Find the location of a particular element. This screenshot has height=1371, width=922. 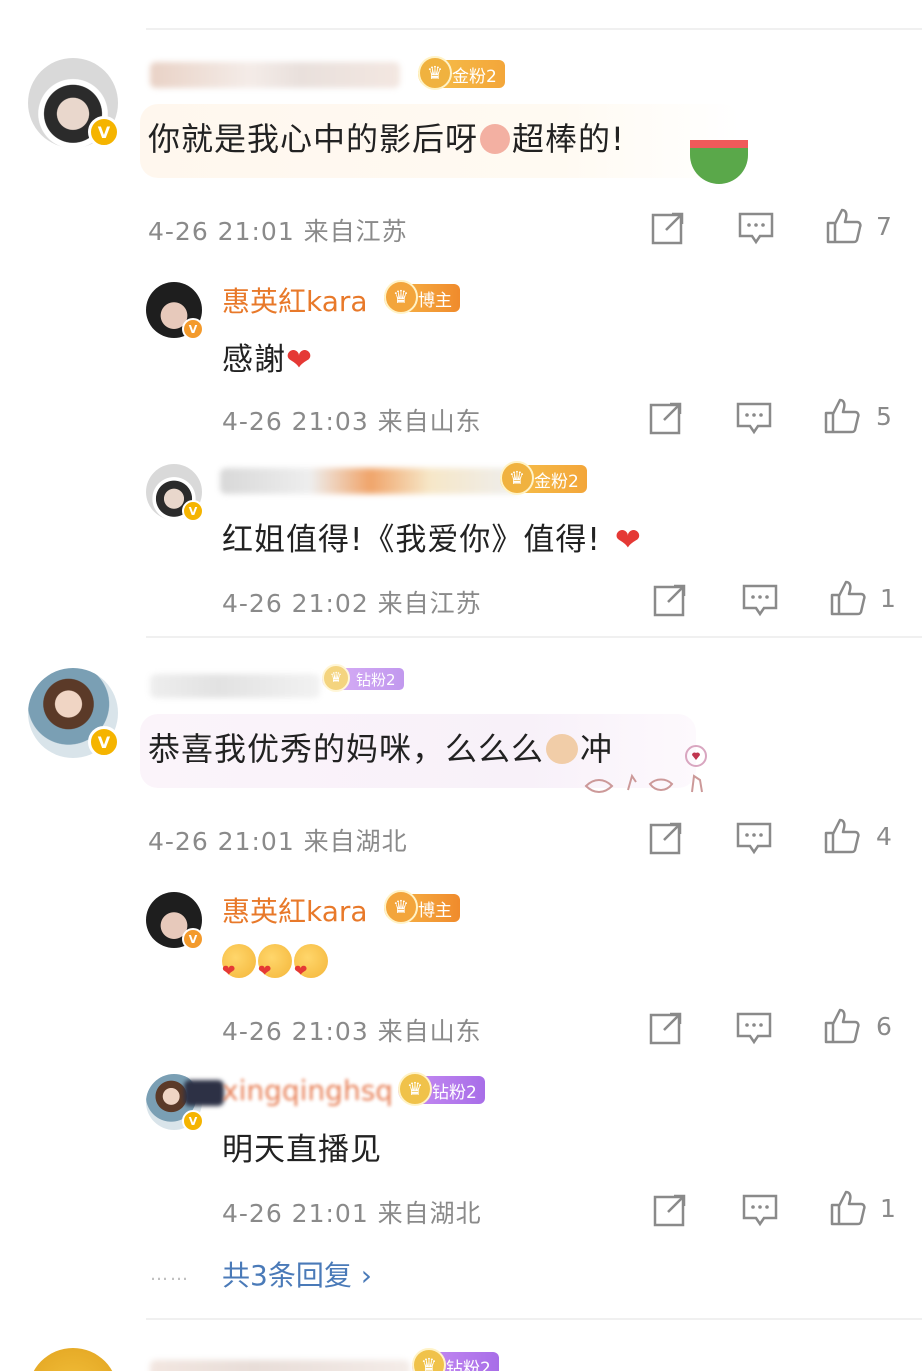

like-count: 5 is located at coordinates (884, 416).